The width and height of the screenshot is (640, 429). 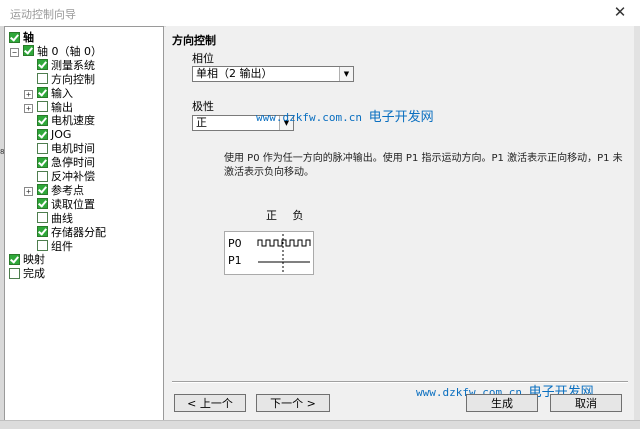 I want to click on tree-item: 存储器分配, so click(x=71, y=233).